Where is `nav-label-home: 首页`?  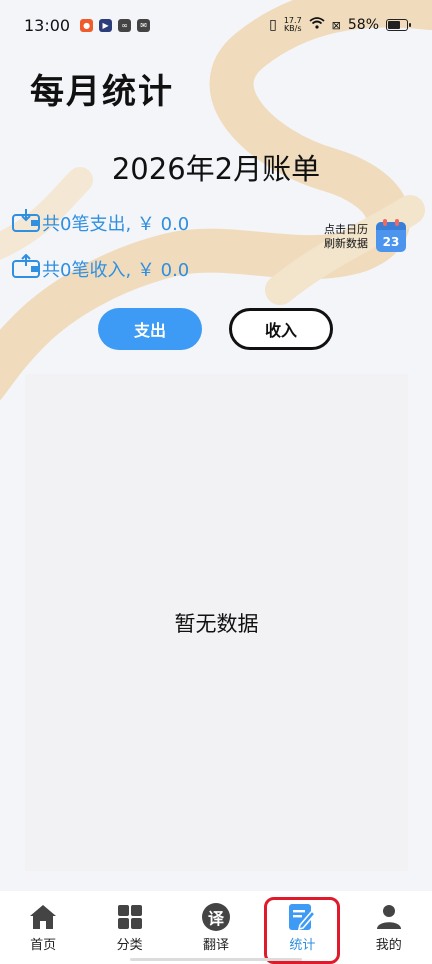
nav-label-home: 首页 is located at coordinates (43, 945).